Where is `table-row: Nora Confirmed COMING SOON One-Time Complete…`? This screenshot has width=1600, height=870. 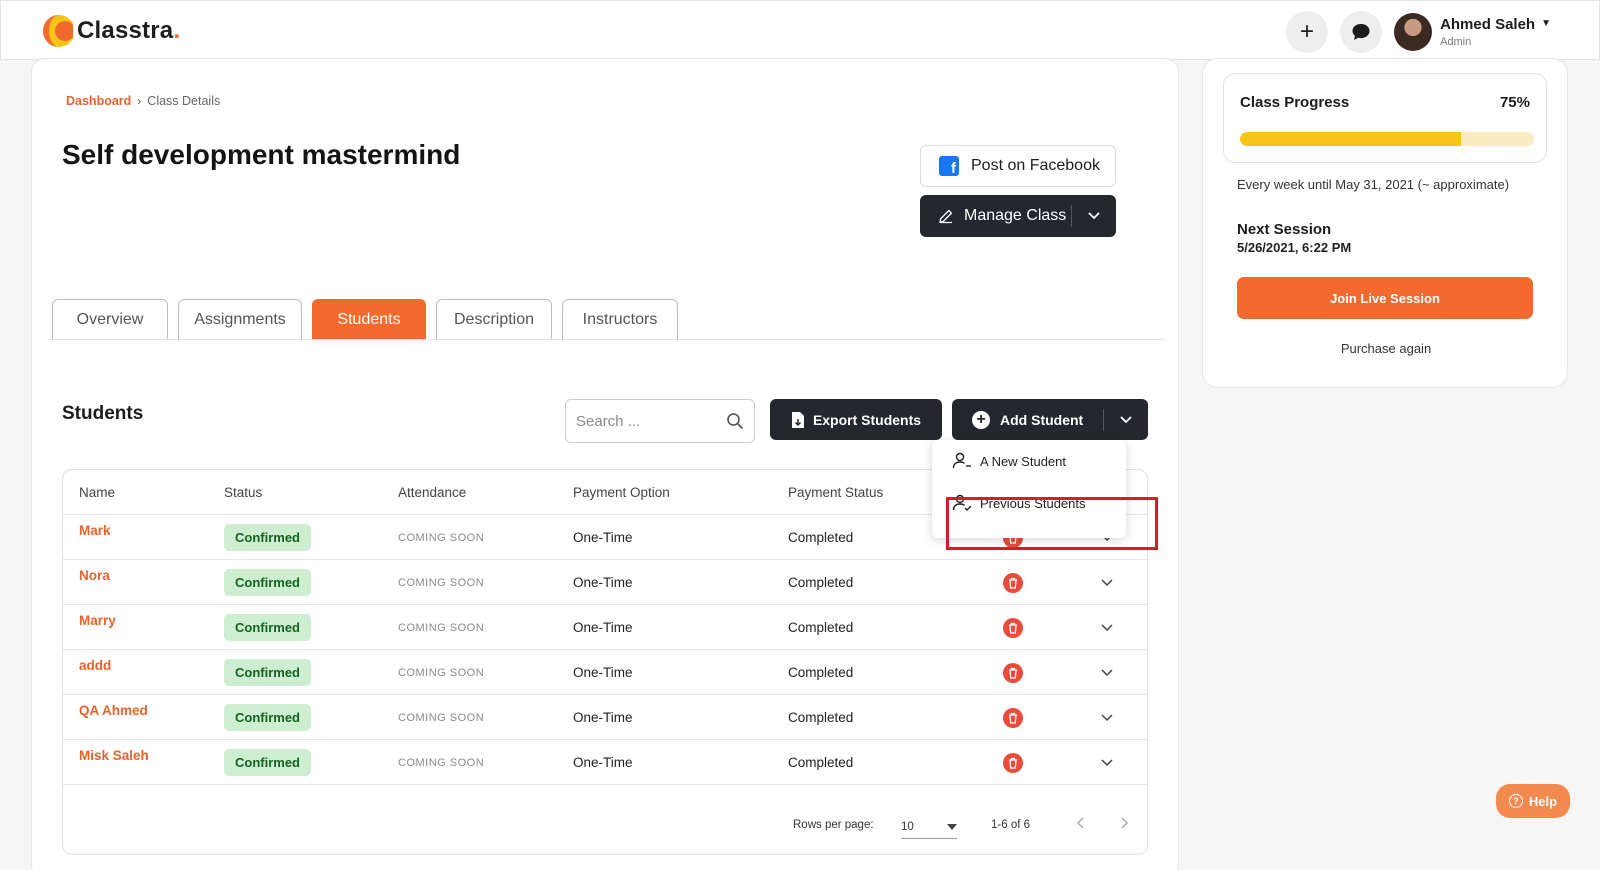 table-row: Nora Confirmed COMING SOON One-Time Complete… is located at coordinates (605, 582).